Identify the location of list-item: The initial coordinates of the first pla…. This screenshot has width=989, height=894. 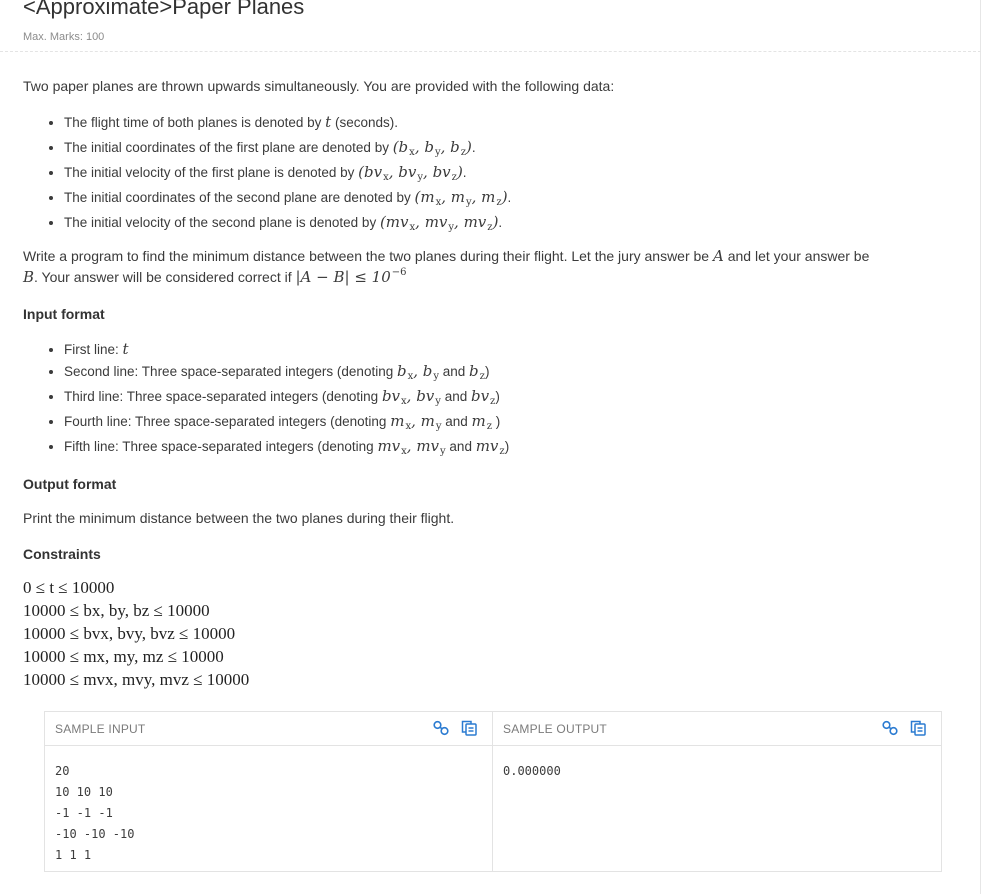
(287, 149).